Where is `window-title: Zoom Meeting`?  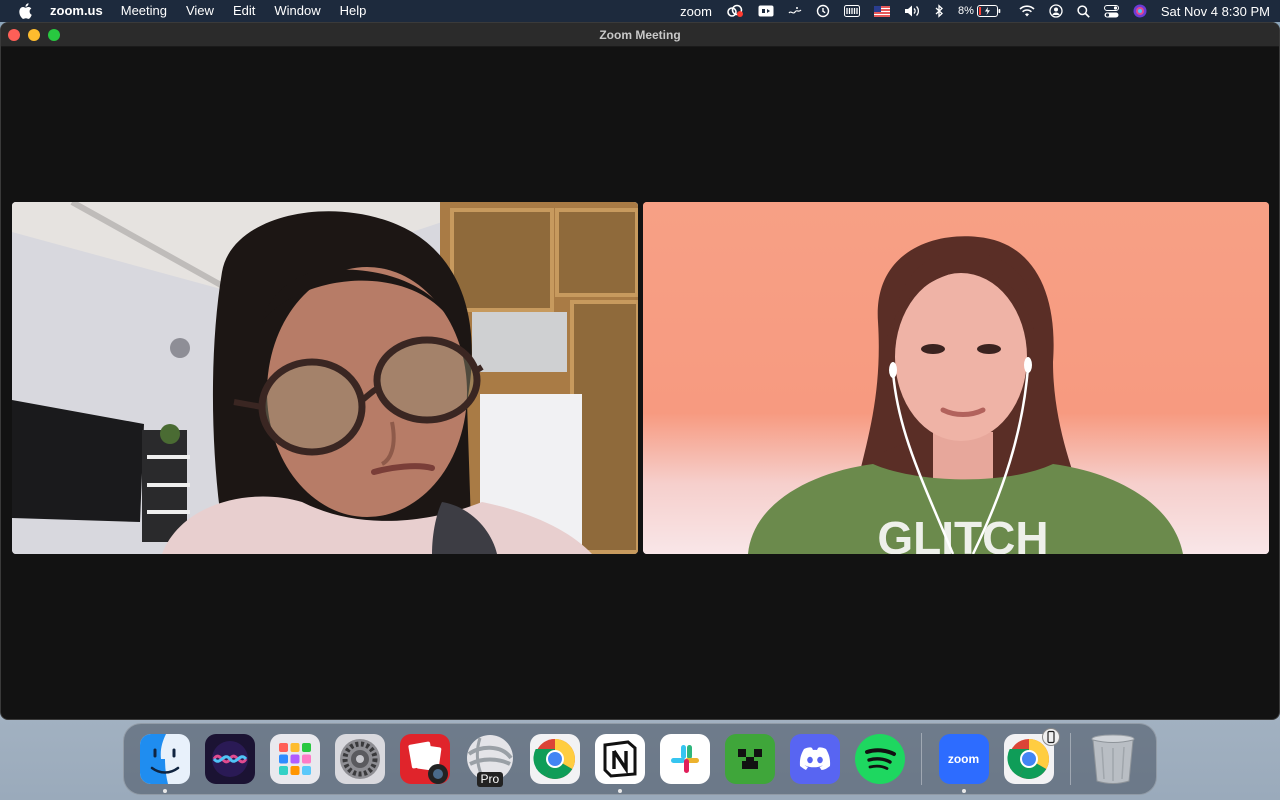 window-title: Zoom Meeting is located at coordinates (640, 34).